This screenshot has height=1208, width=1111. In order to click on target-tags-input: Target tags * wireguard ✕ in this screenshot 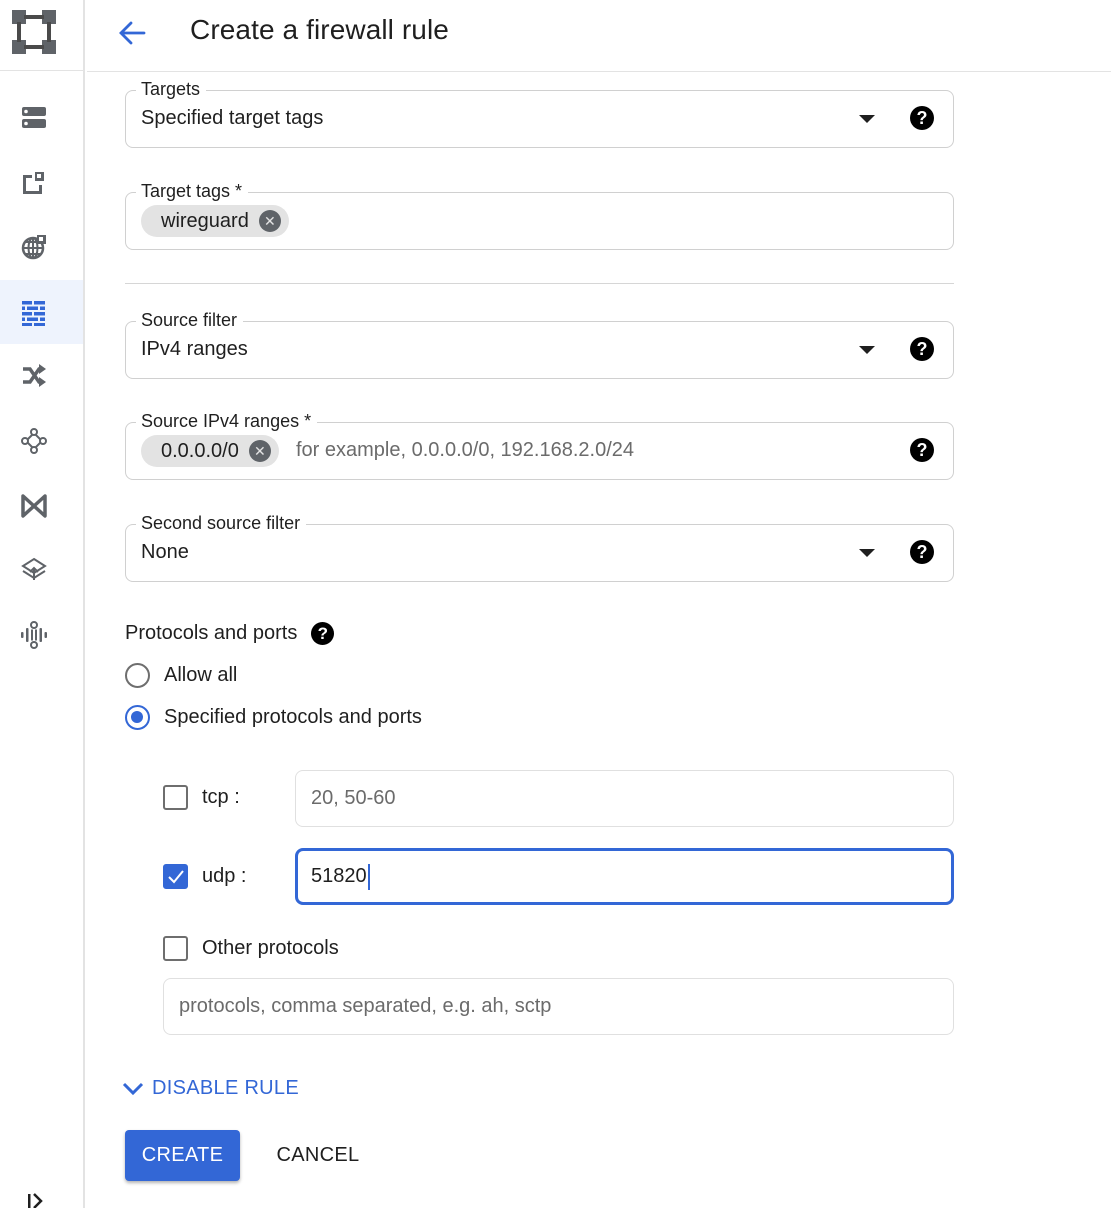, I will do `click(539, 215)`.